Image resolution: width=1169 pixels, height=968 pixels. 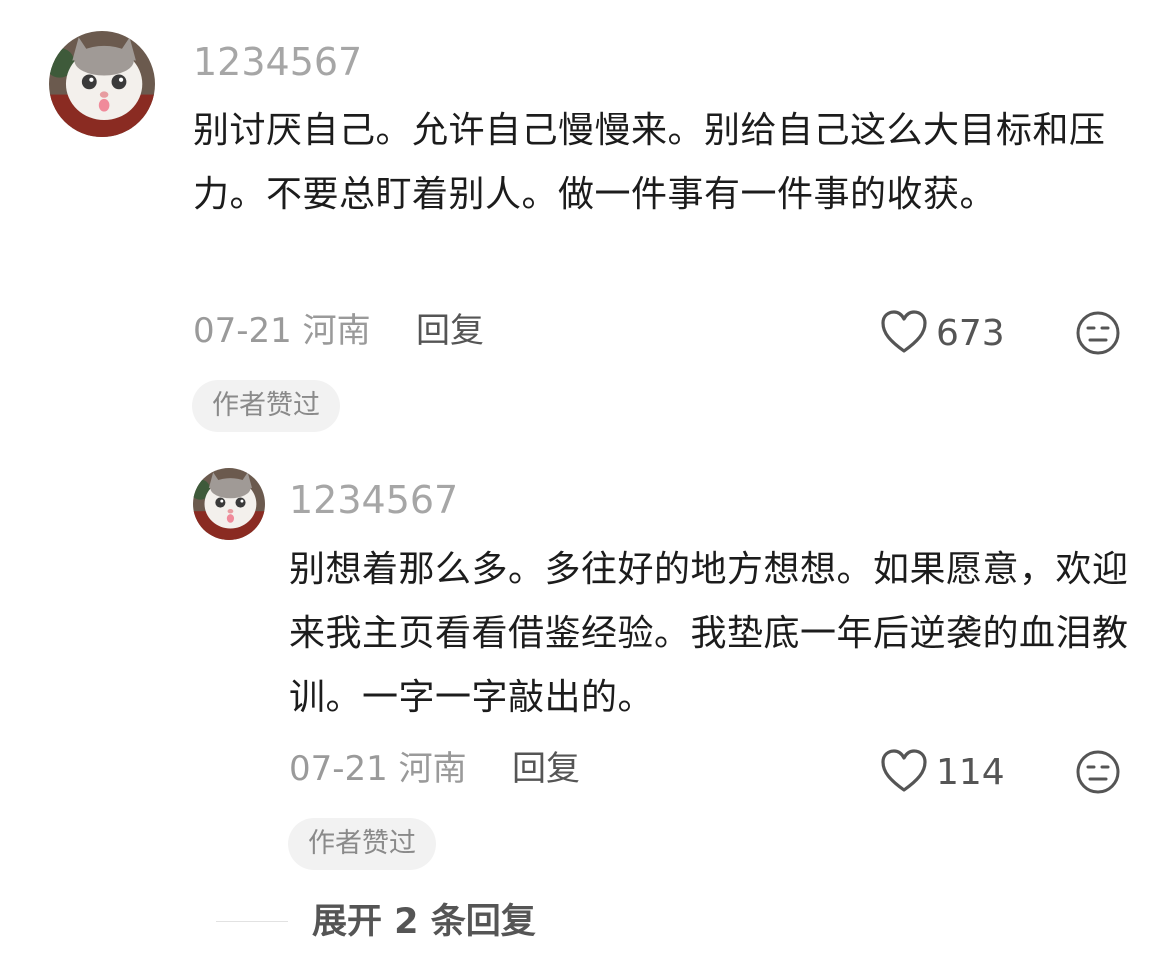 I want to click on like-button: 114, so click(x=942, y=773).